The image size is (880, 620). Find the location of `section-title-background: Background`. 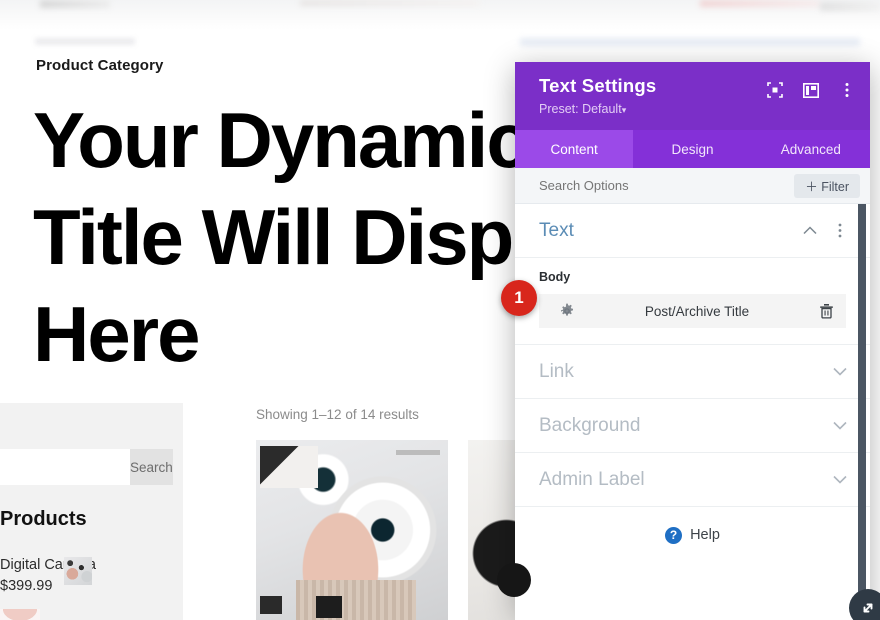

section-title-background: Background is located at coordinates (590, 425).